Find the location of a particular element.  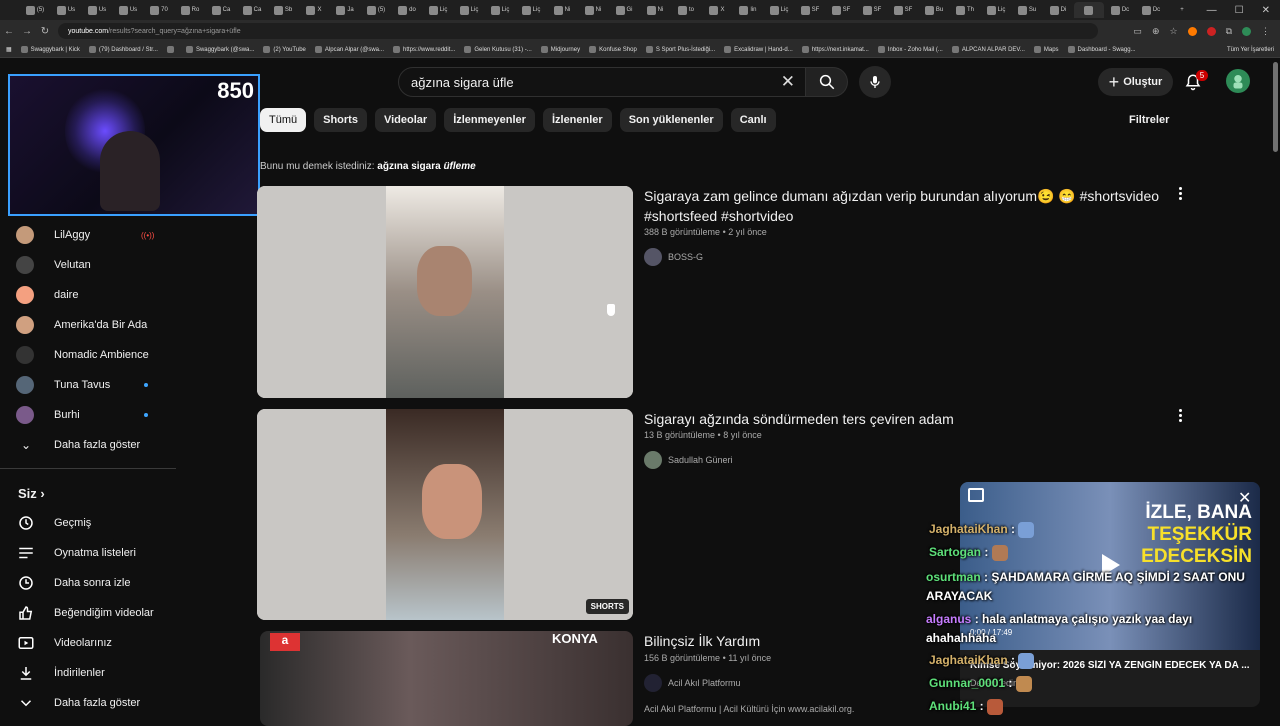

close-window-icon: ✕ is located at coordinates (1266, 10).